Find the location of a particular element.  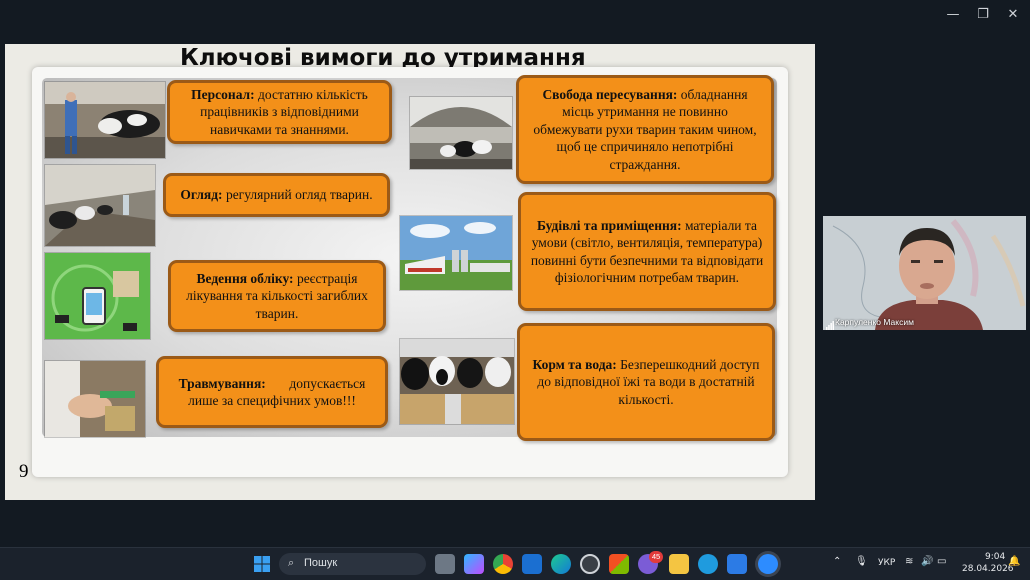

chevron-up-icon: ⌃ is located at coordinates (837, 561).